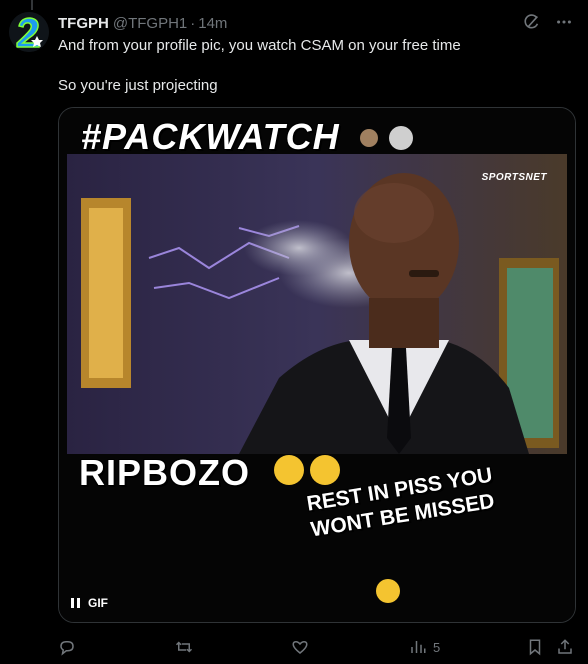  Describe the element at coordinates (138, 85) in the screenshot. I see `tweet-paragraph: So you're just projecting` at that location.